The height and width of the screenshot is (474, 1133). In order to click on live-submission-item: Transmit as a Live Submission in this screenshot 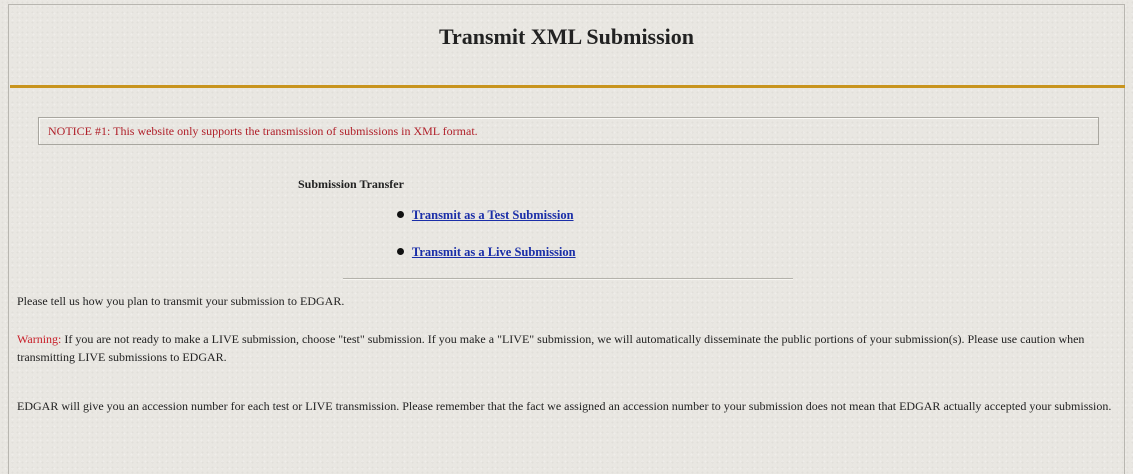, I will do `click(486, 252)`.